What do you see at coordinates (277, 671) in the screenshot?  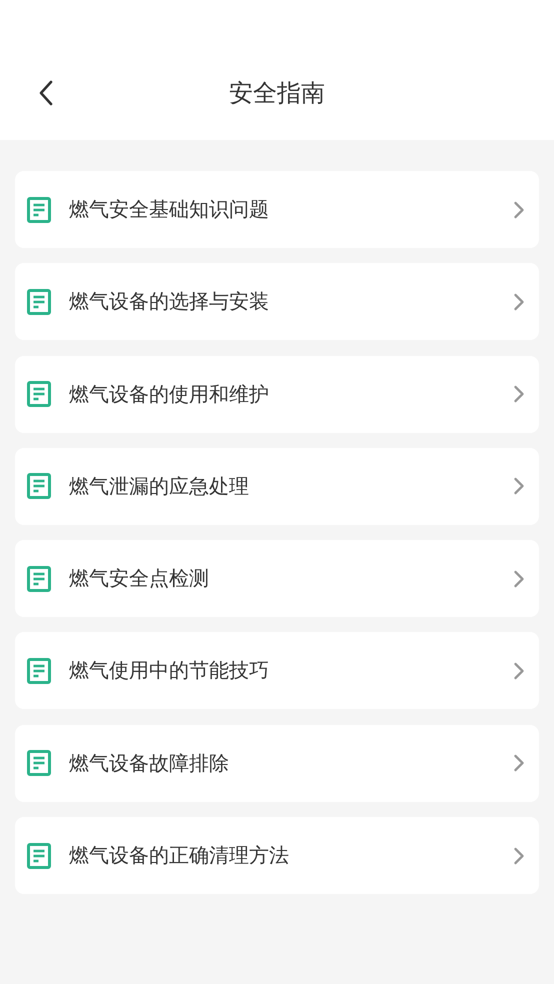 I see `guide-list-item: 燃气使用中的节能技巧` at bounding box center [277, 671].